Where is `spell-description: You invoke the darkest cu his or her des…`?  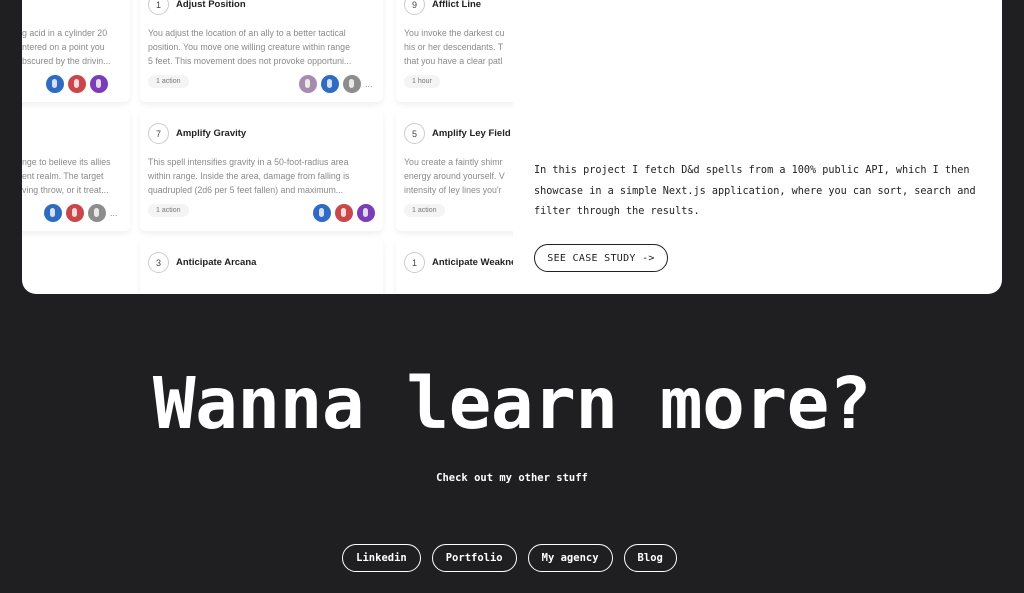 spell-description: You invoke the darkest cu his or her des… is located at coordinates (454, 47).